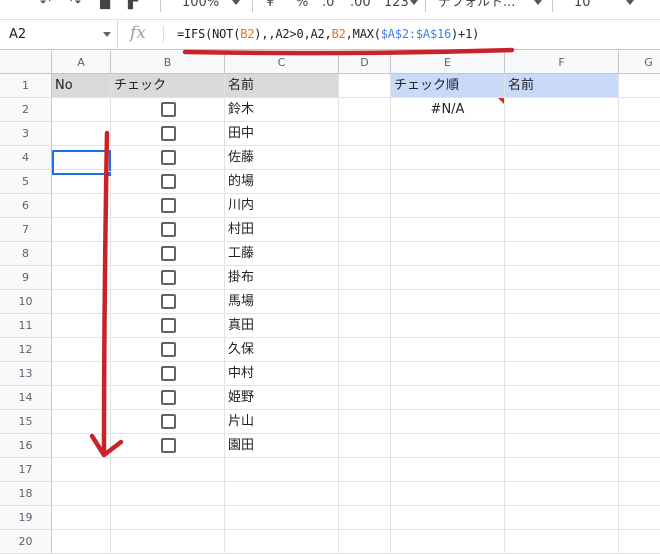  I want to click on grid-cell-e6, so click(448, 206).